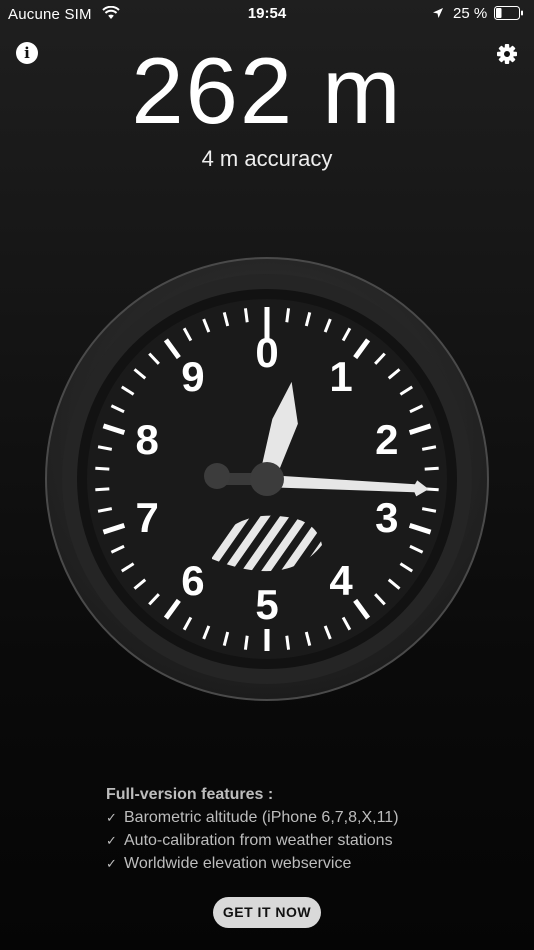 The image size is (534, 950). I want to click on location-arrow-icon, so click(438, 13).